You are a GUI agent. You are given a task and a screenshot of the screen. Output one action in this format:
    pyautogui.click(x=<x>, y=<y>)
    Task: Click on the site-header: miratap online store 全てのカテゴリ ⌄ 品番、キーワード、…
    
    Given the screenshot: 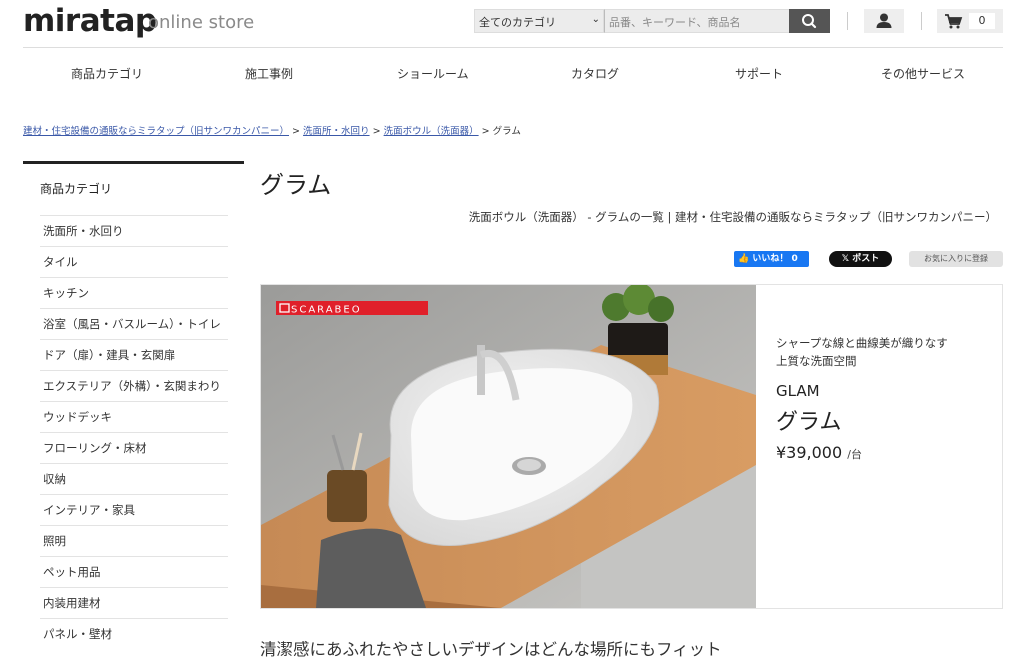 What is the action you would take?
    pyautogui.click(x=512, y=24)
    